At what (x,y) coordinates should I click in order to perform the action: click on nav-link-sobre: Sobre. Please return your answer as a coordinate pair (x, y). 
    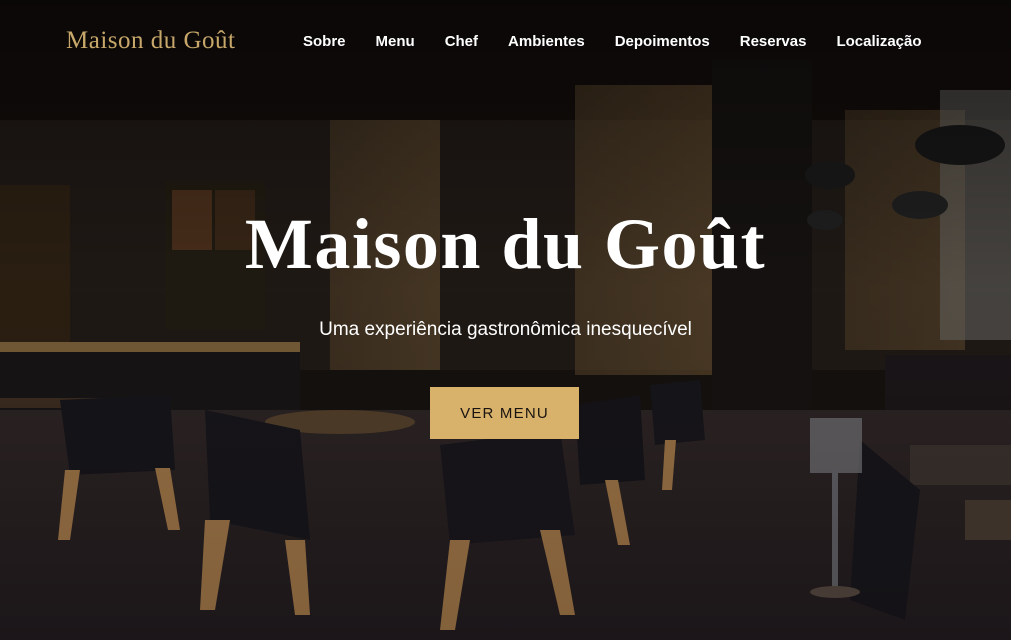
    Looking at the image, I should click on (324, 41).